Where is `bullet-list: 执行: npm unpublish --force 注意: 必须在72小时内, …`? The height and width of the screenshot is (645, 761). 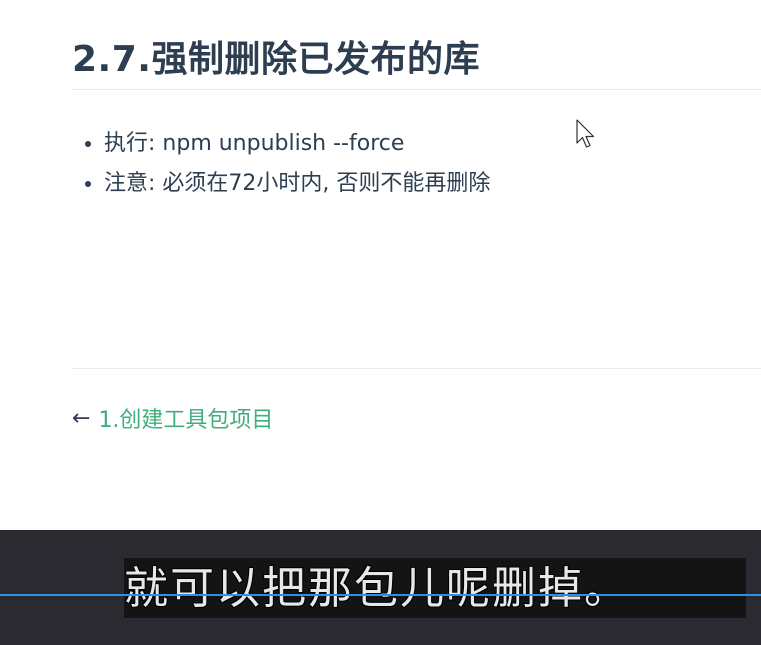 bullet-list: 执行: npm unpublish --force 注意: 必须在72小时内, … is located at coordinates (281, 164).